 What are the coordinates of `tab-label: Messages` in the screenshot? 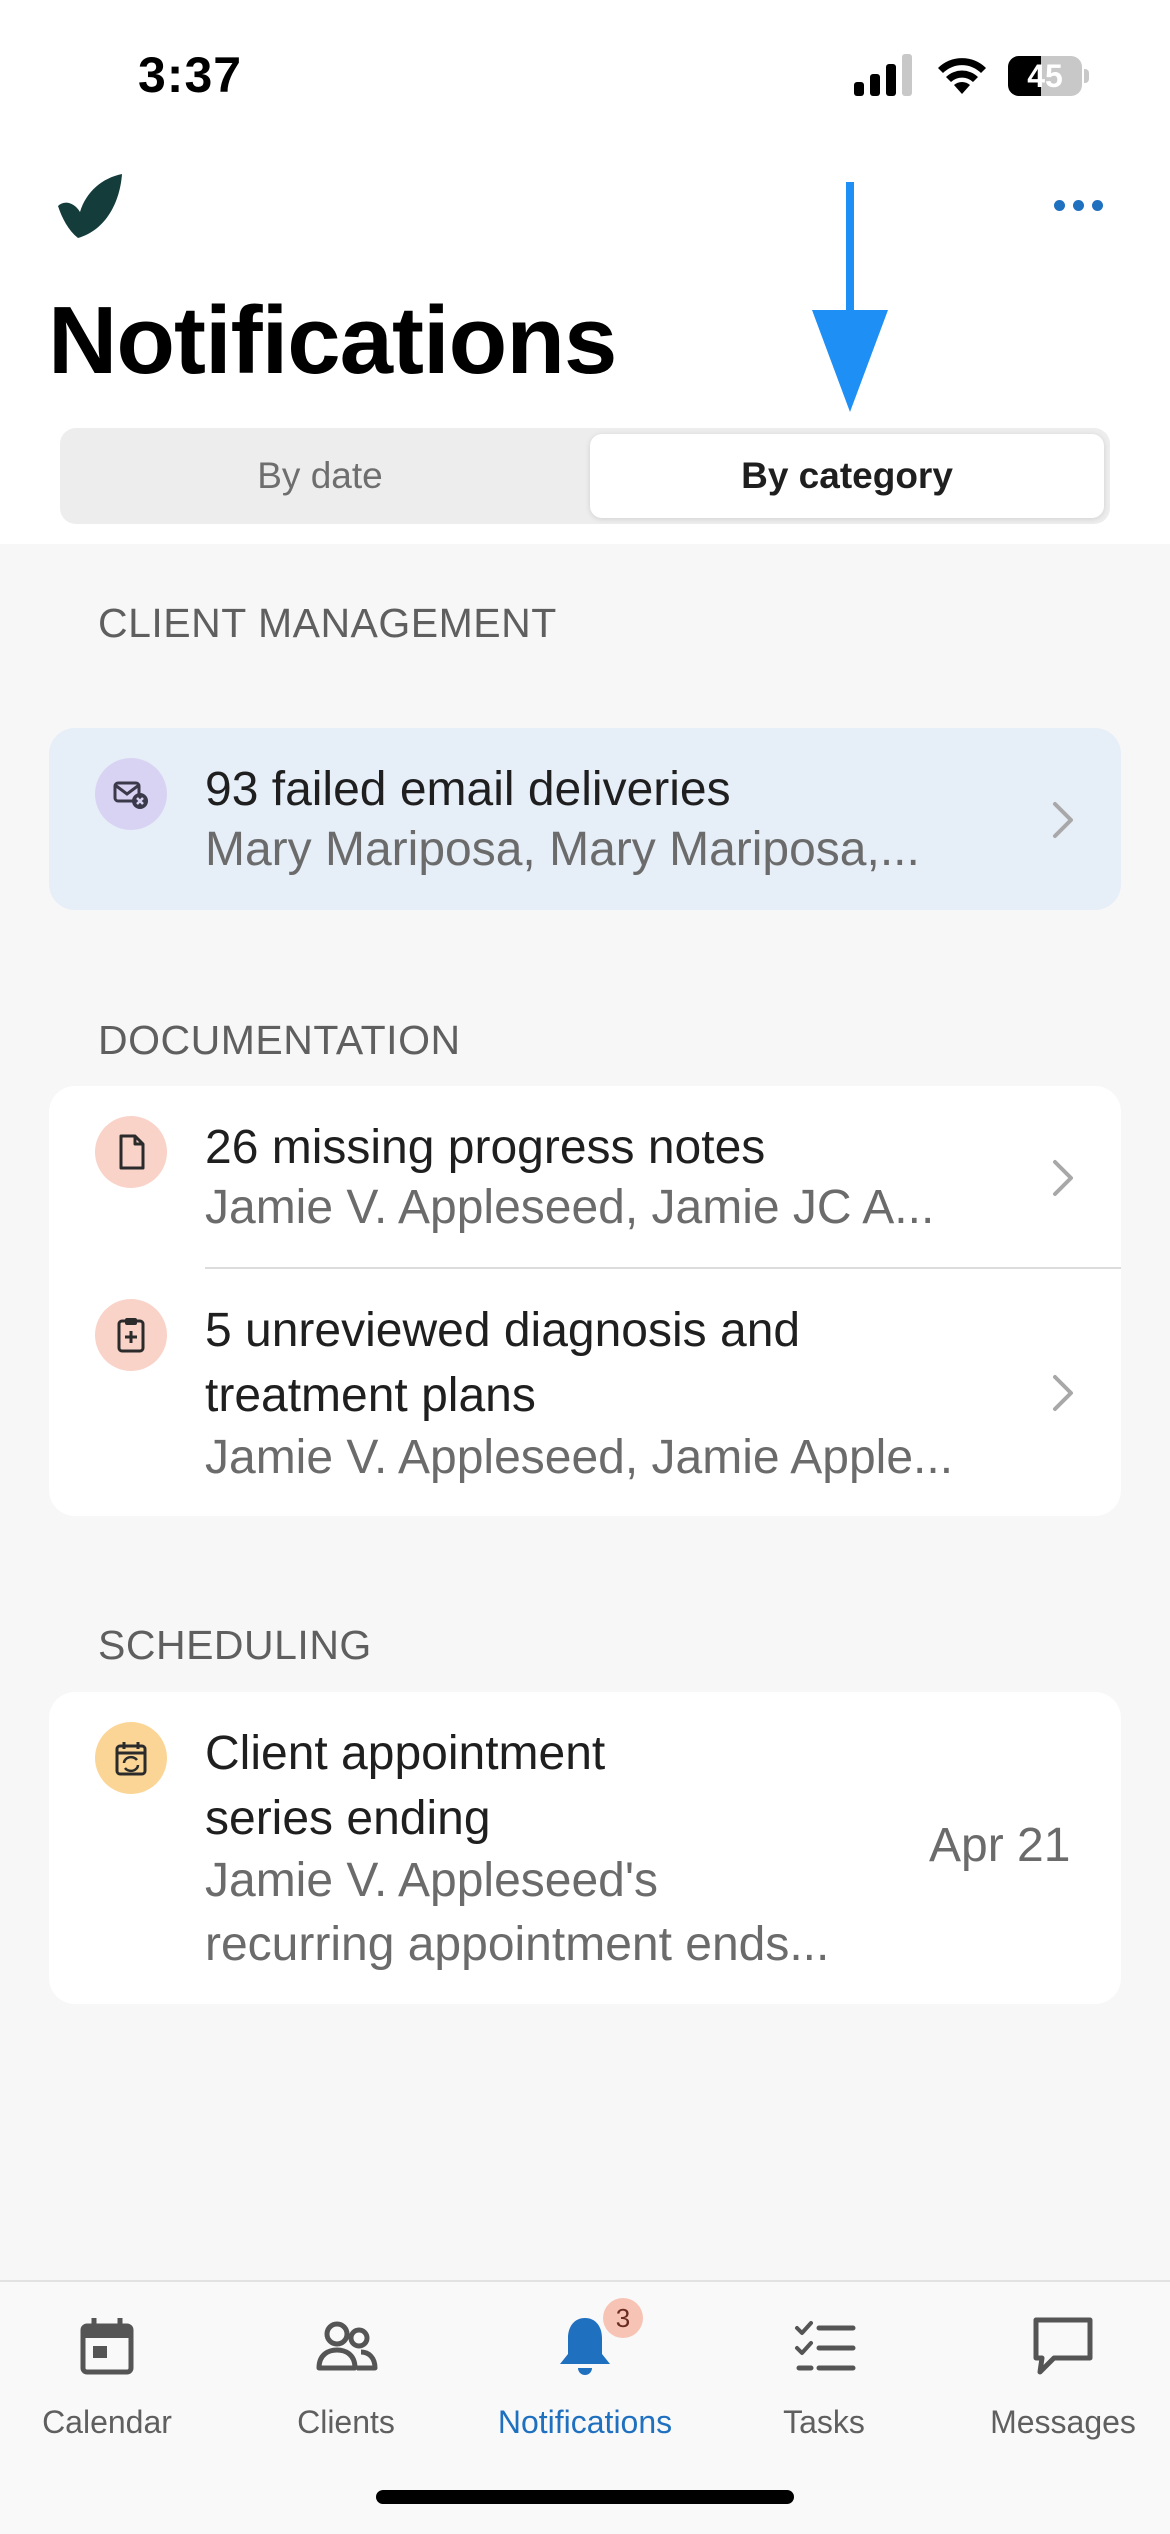 It's located at (1063, 2422).